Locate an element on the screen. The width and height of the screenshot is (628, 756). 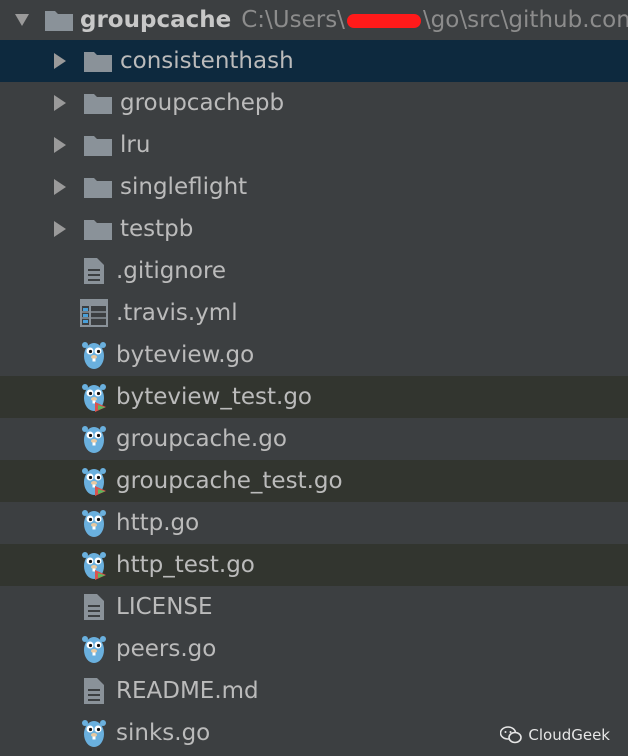
file-label: sinks.go is located at coordinates (163, 733).